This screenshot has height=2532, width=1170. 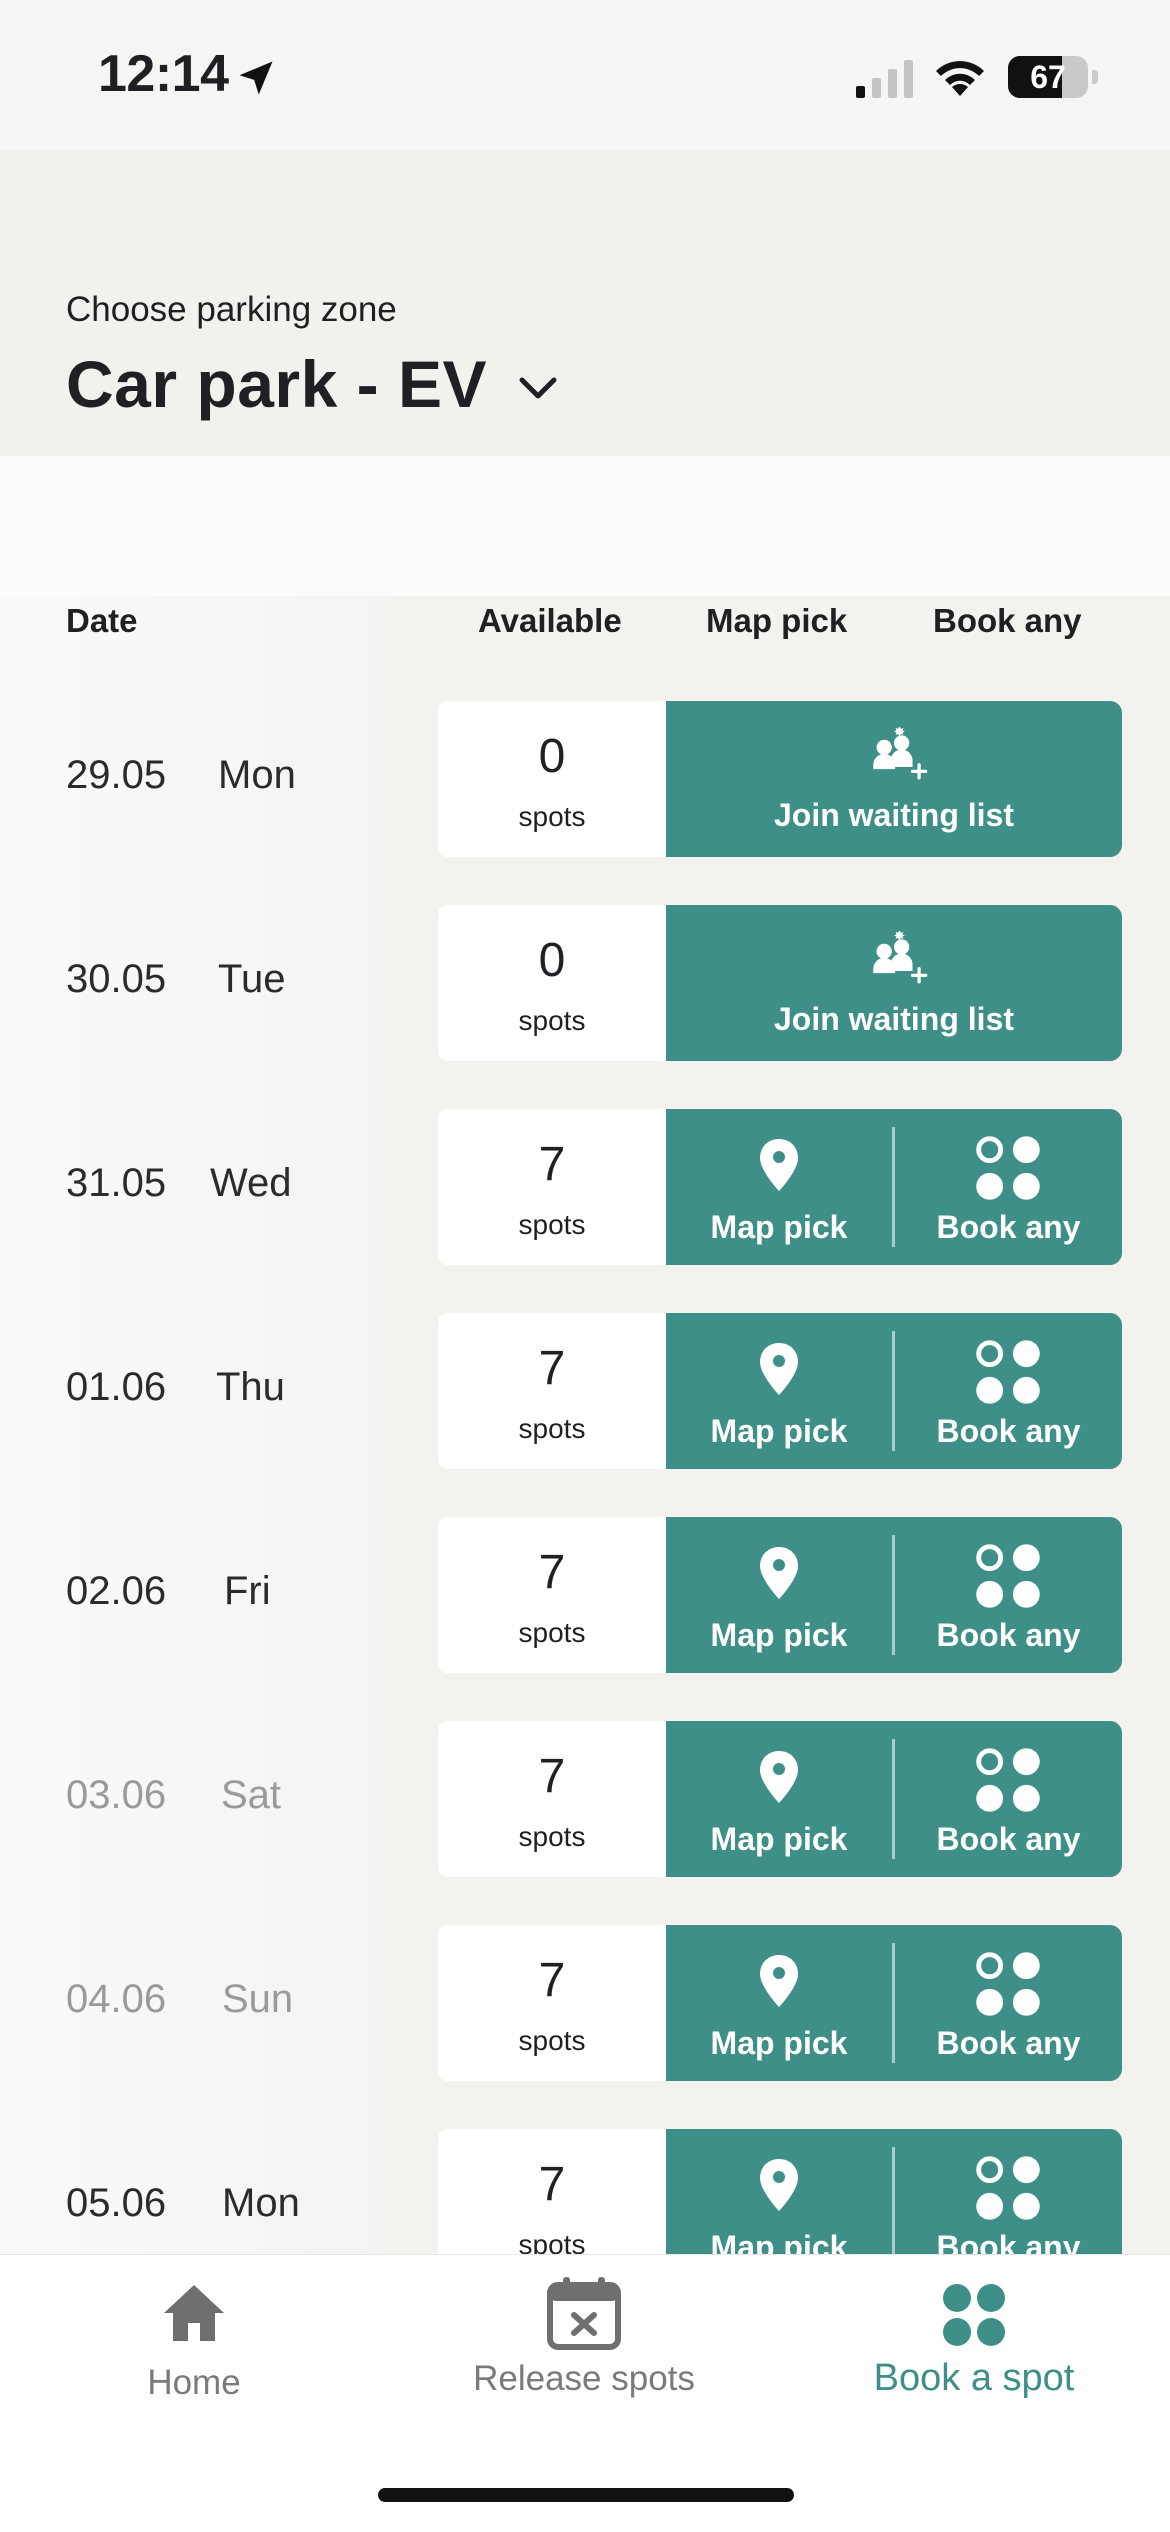 What do you see at coordinates (102, 620) in the screenshot?
I see `column-header-date: Date` at bounding box center [102, 620].